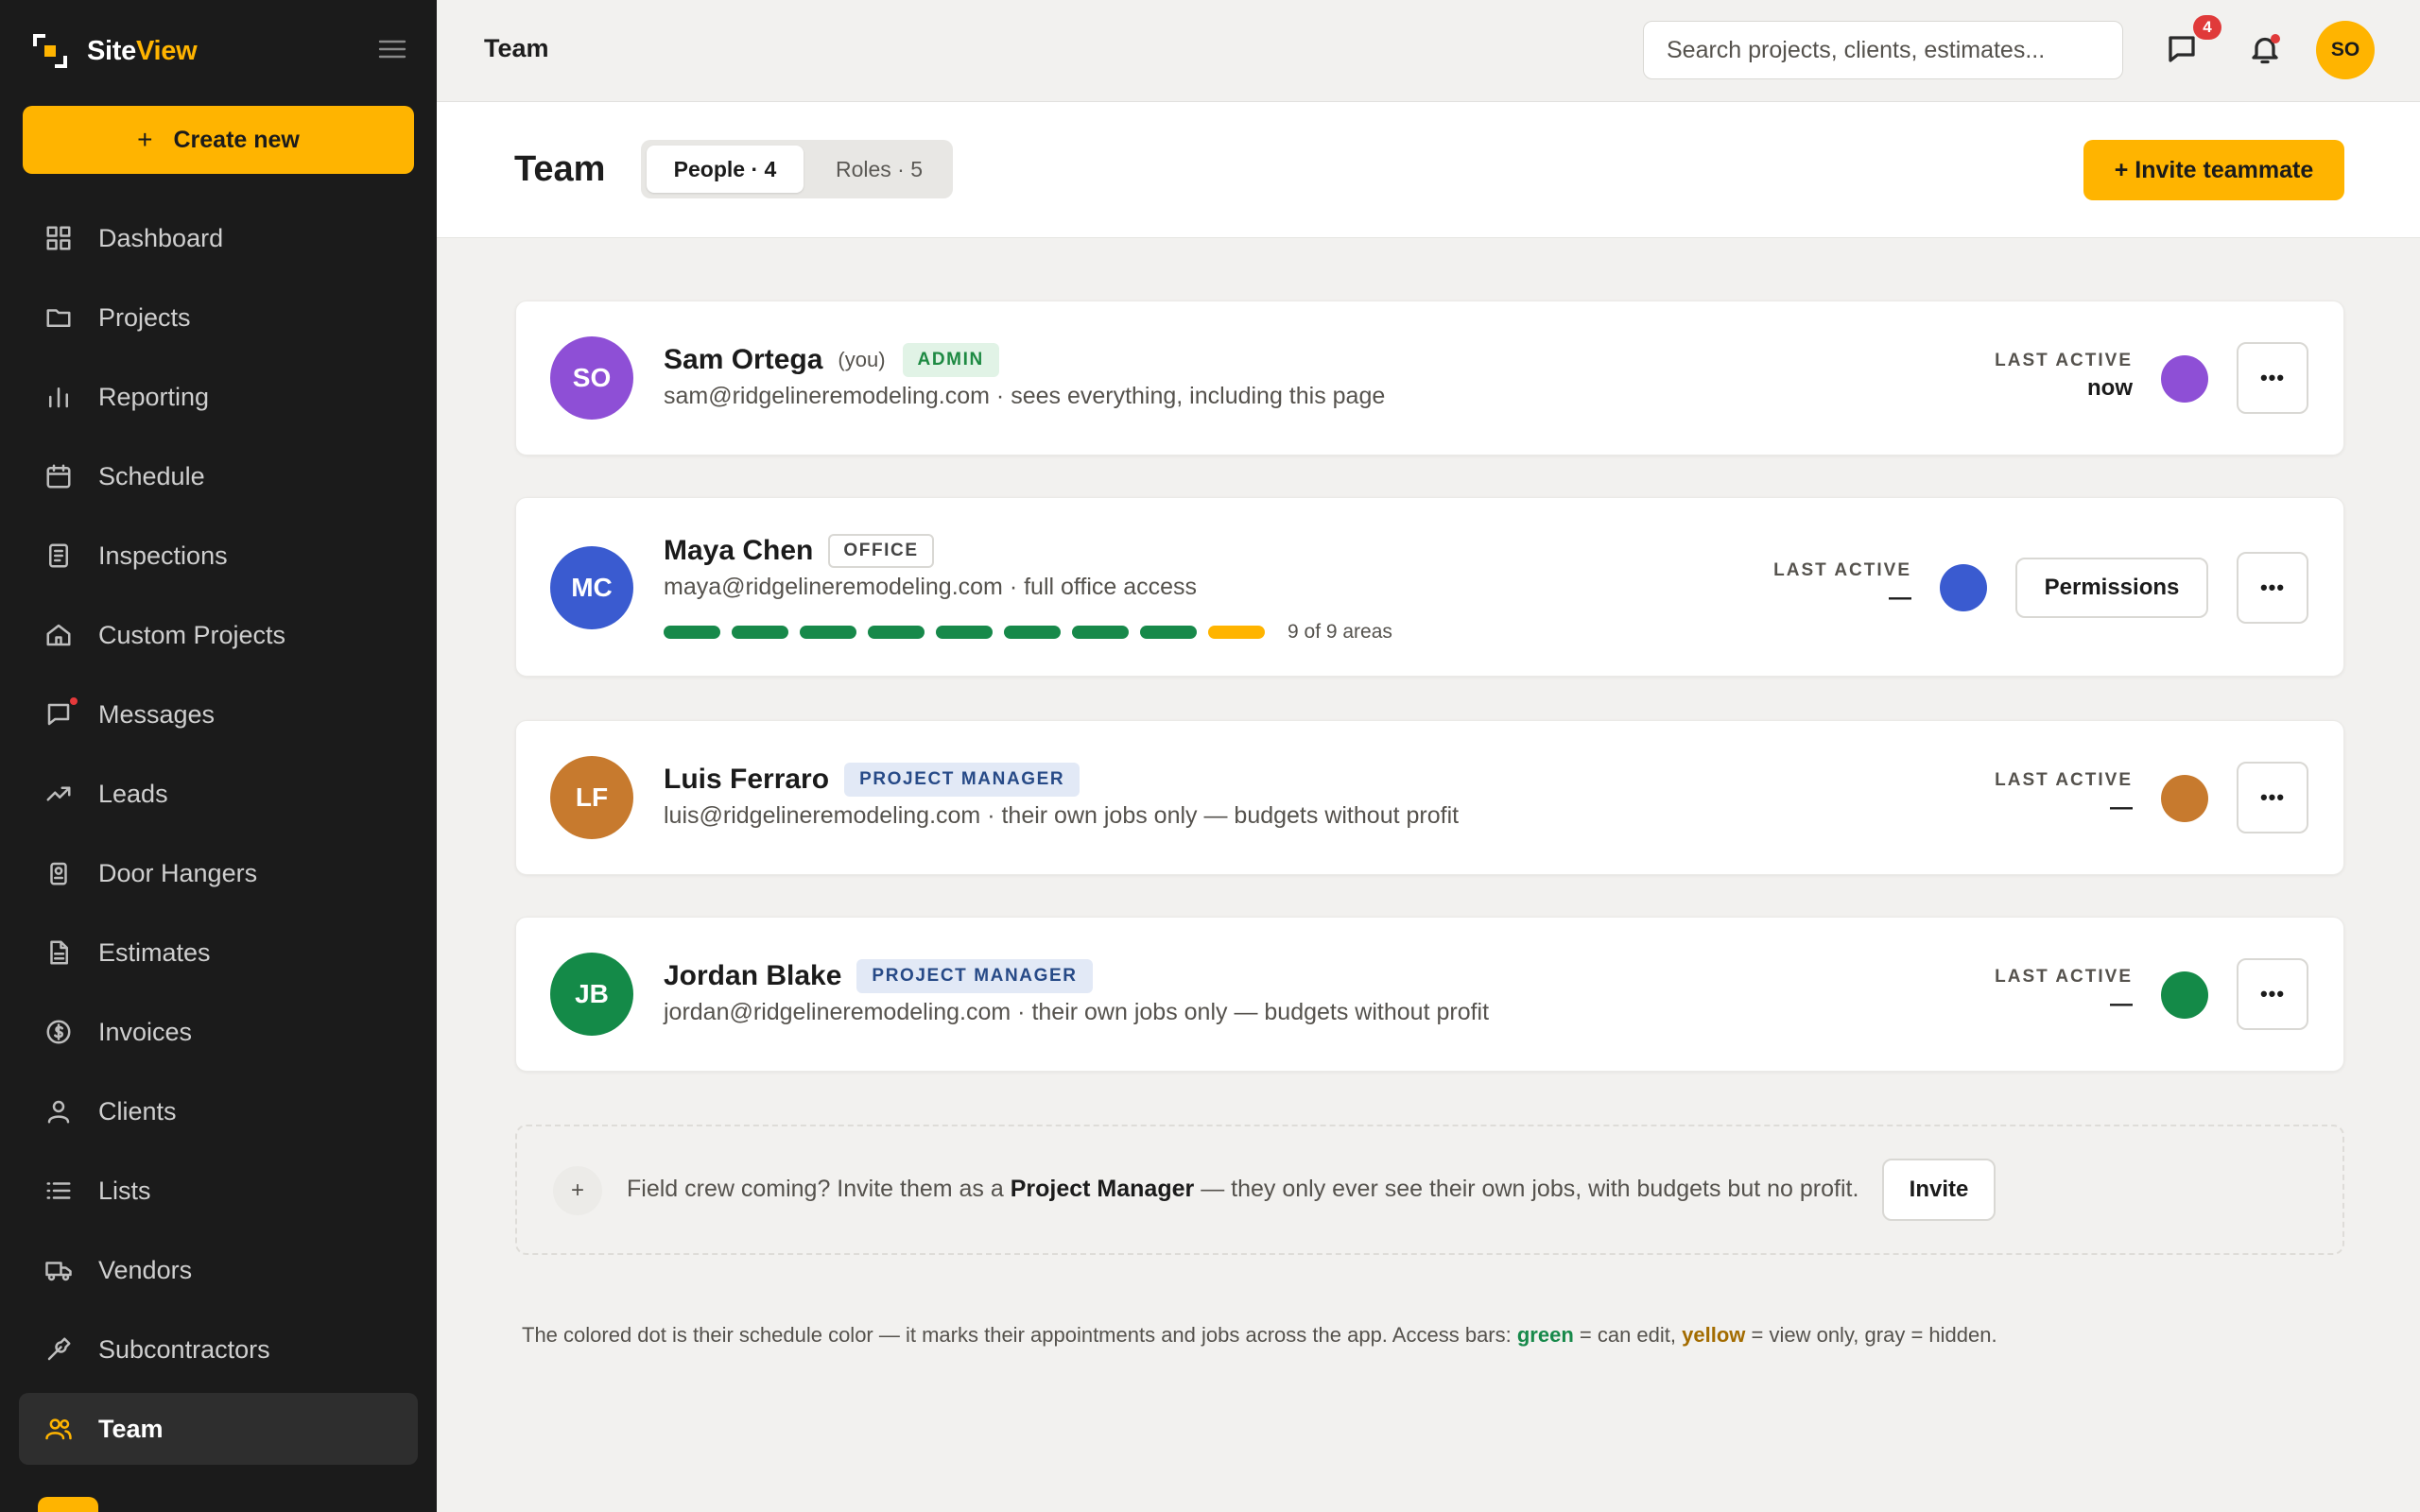 The height and width of the screenshot is (1512, 2420). I want to click on home-icon, so click(58, 635).